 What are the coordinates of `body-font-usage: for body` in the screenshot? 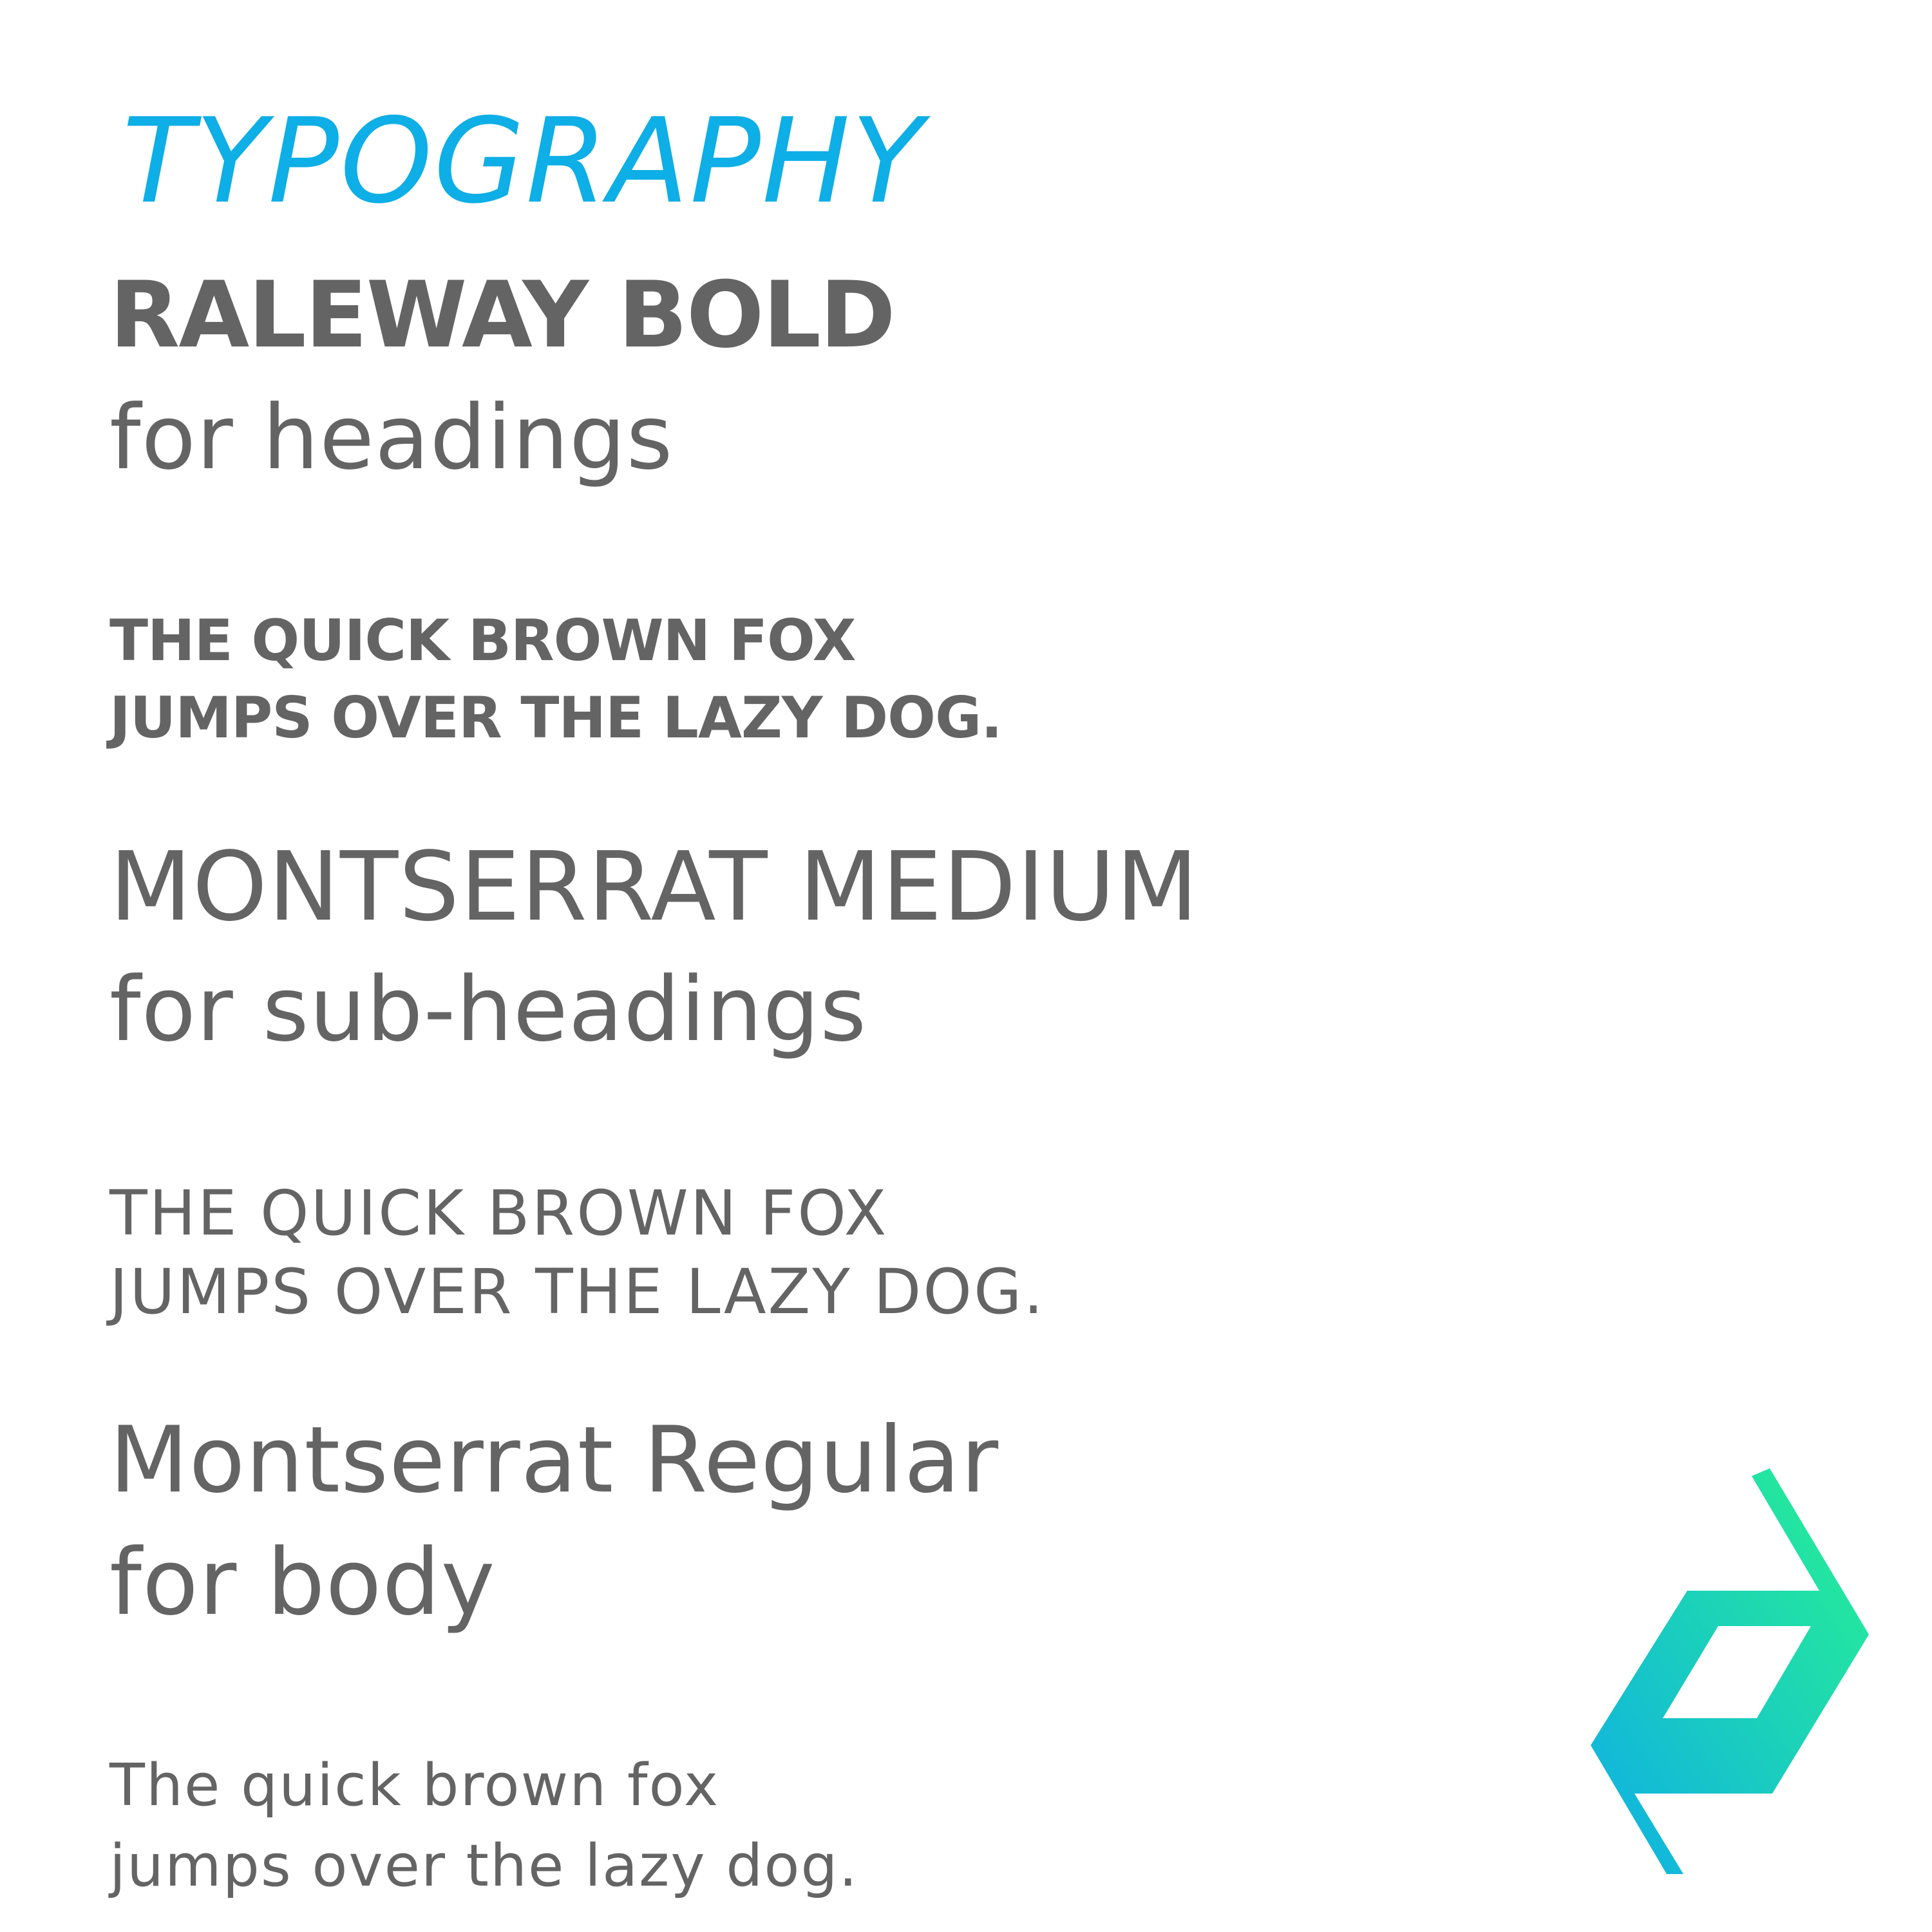 It's located at (302, 1583).